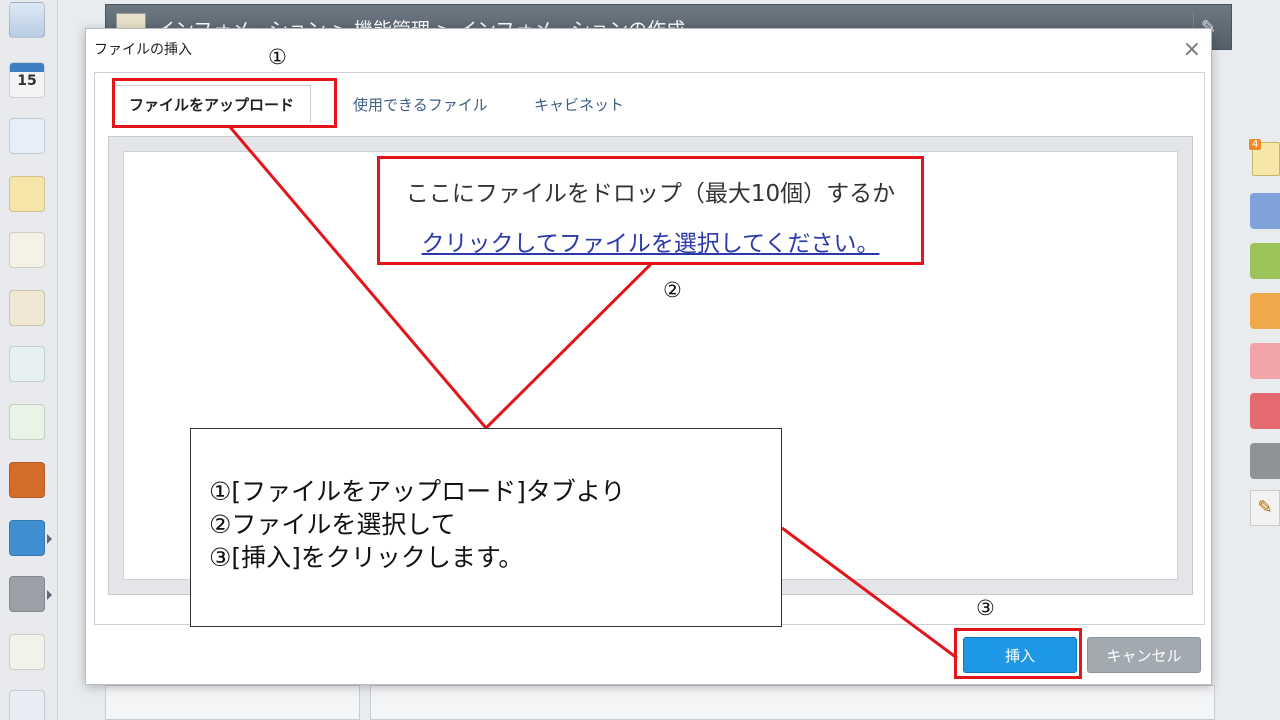  I want to click on step-marker-1: ①, so click(277, 57).